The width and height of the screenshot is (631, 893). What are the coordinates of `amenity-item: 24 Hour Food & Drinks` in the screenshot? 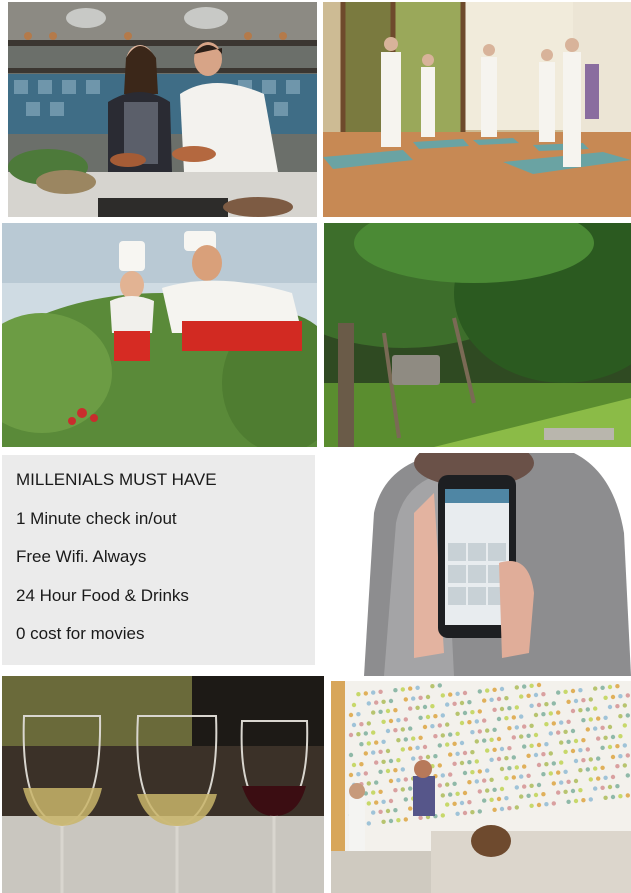 It's located at (102, 595).